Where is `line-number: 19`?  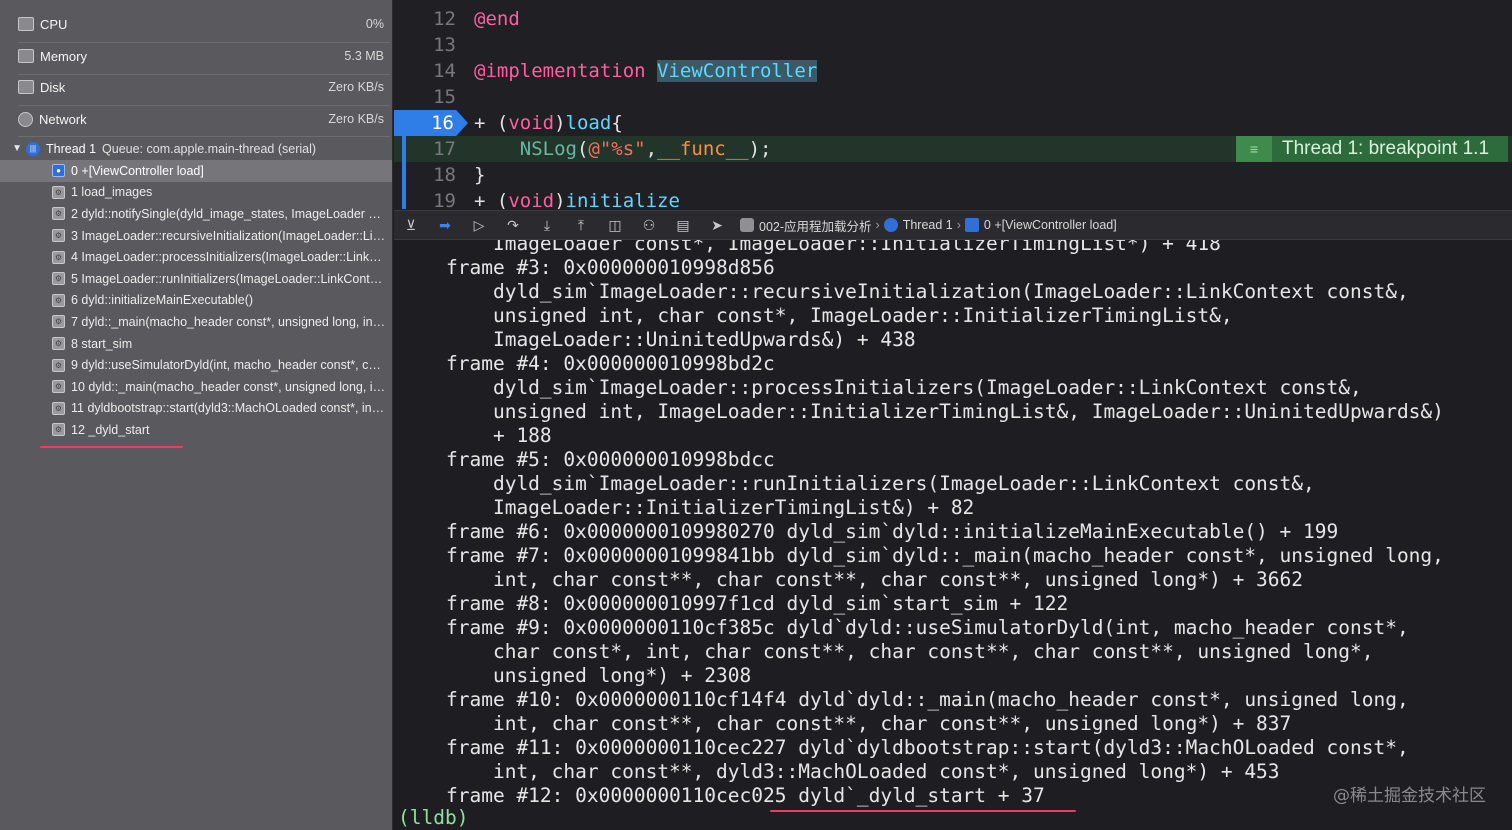 line-number: 19 is located at coordinates (444, 199).